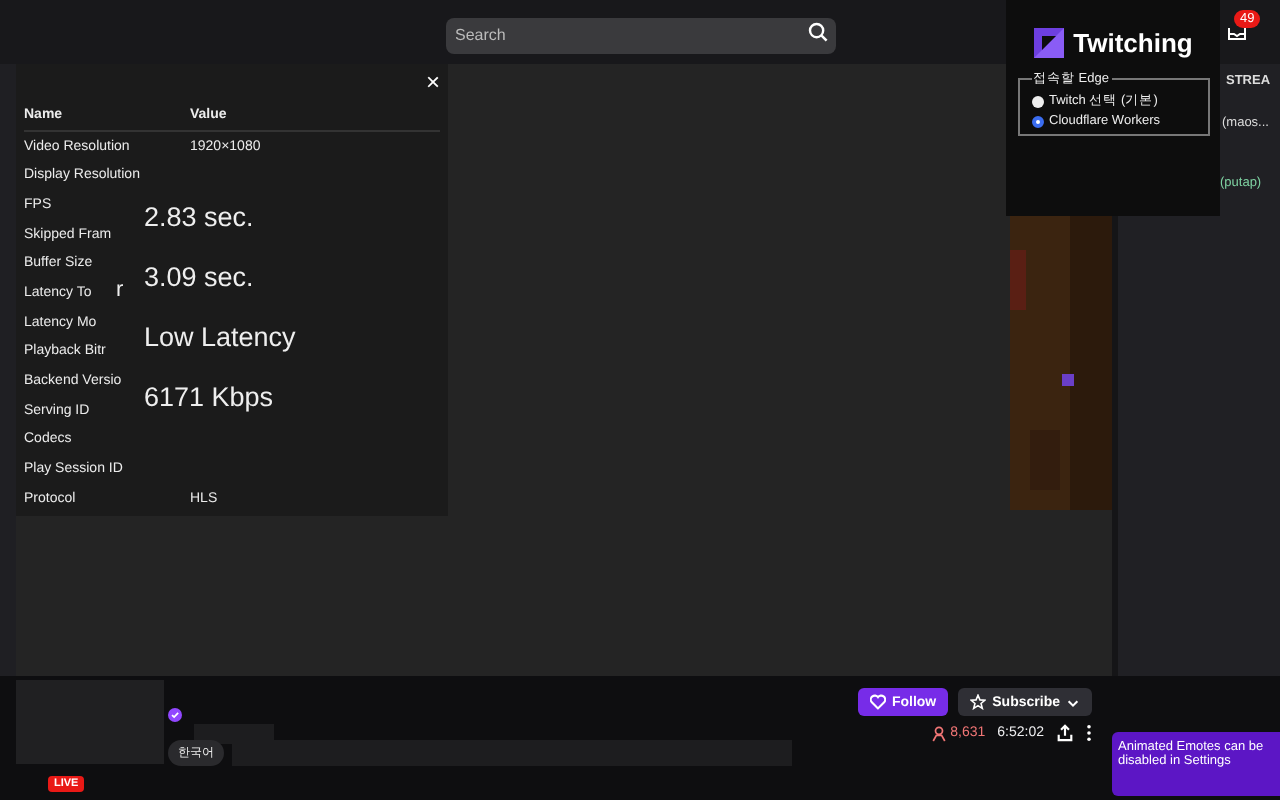 The height and width of the screenshot is (800, 1280). What do you see at coordinates (1065, 733) in the screenshot?
I see `share-icon` at bounding box center [1065, 733].